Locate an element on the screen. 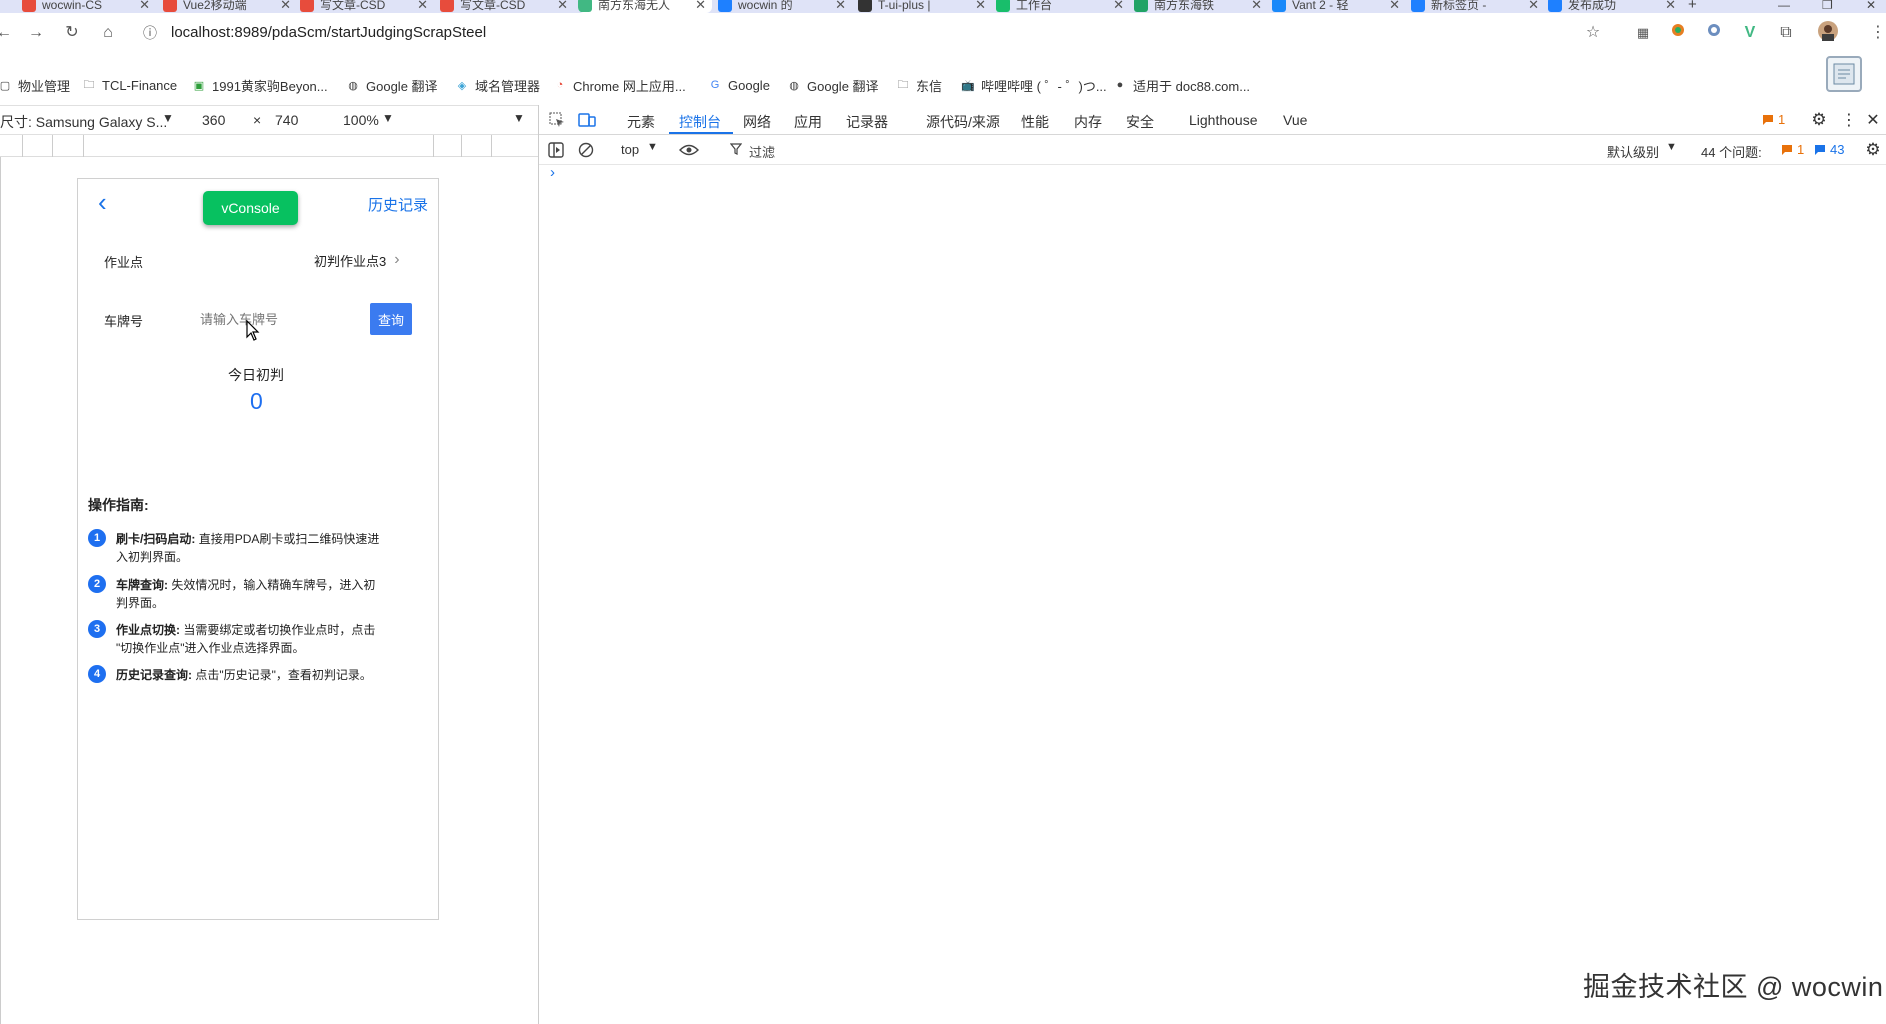 Image resolution: width=1886 pixels, height=1024 pixels. browser-tab: 南方东海无人 ✕ is located at coordinates (645, 6).